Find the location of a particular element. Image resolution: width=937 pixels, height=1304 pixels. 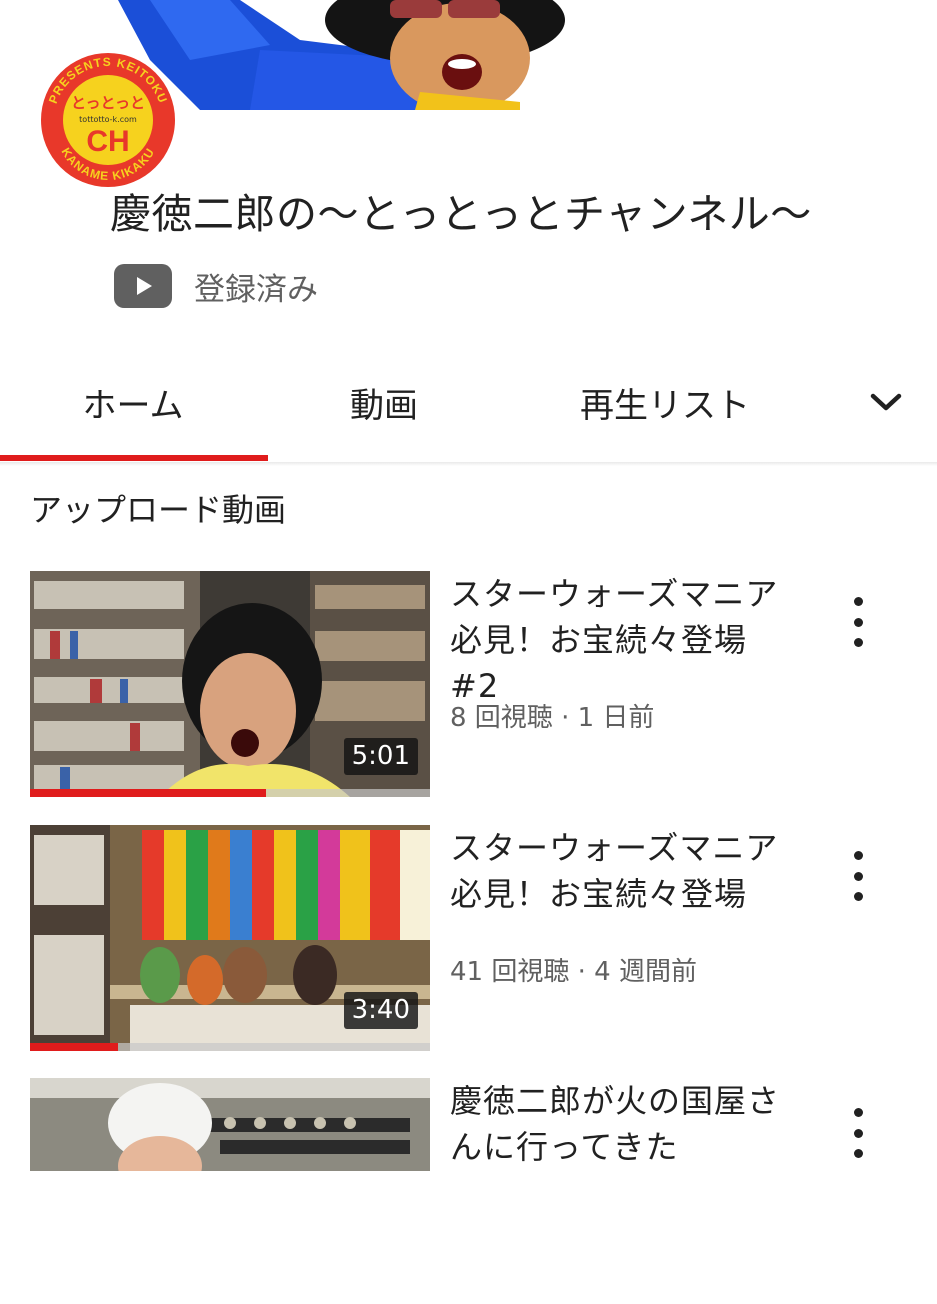

video-thumbnail is located at coordinates (230, 1124).